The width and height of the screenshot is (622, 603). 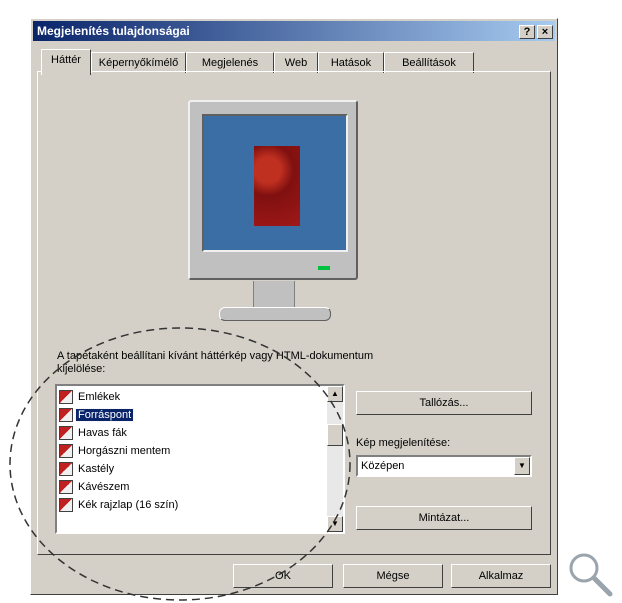 I want to click on close-button: ×, so click(x=545, y=32).